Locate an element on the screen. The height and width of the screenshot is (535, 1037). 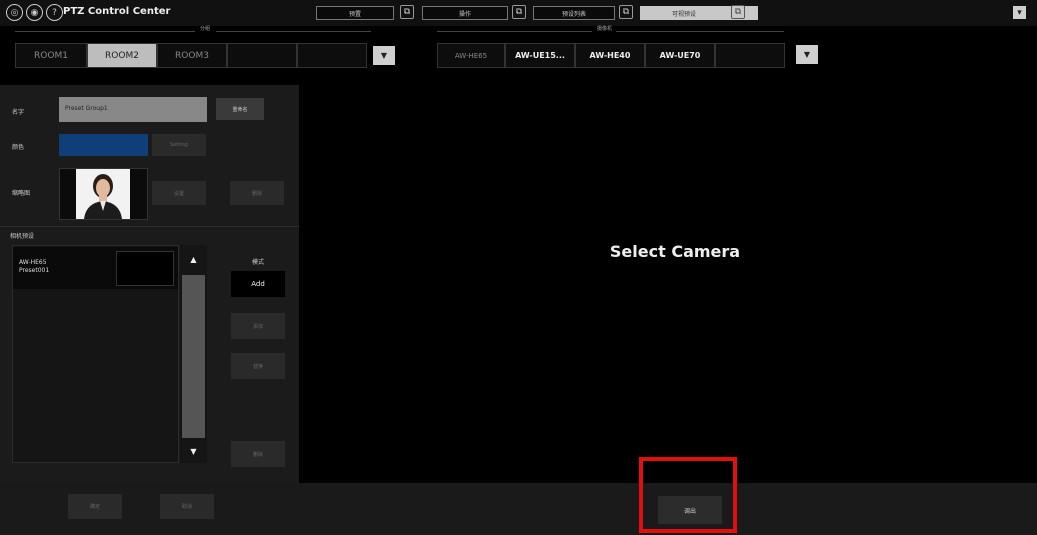
delete-button: 删除 is located at coordinates (258, 454).